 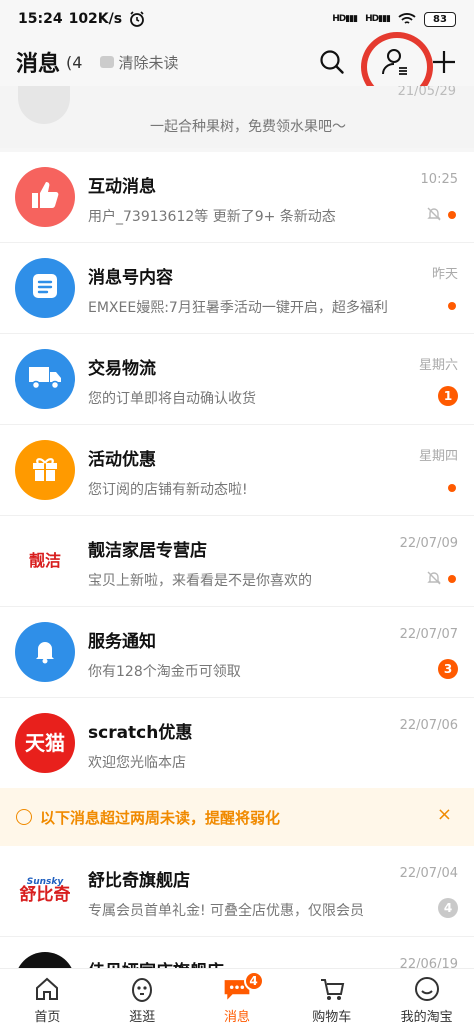 What do you see at coordinates (139, 881) in the screenshot?
I see `message-title: 舒比奇旗舰店` at bounding box center [139, 881].